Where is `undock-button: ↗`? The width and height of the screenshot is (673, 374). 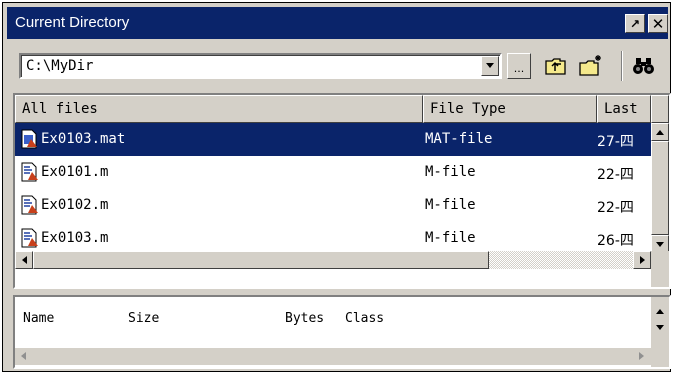
undock-button: ↗ is located at coordinates (635, 23).